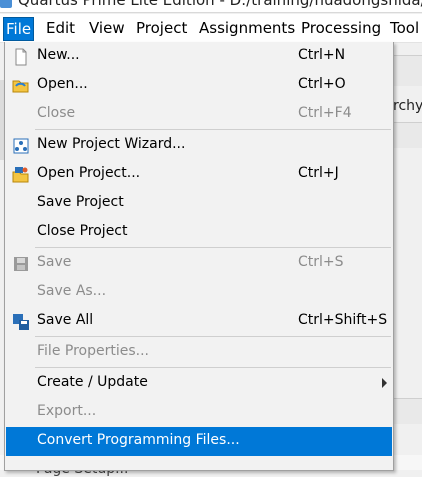  Describe the element at coordinates (161, 28) in the screenshot. I see `menu-project: Project` at that location.